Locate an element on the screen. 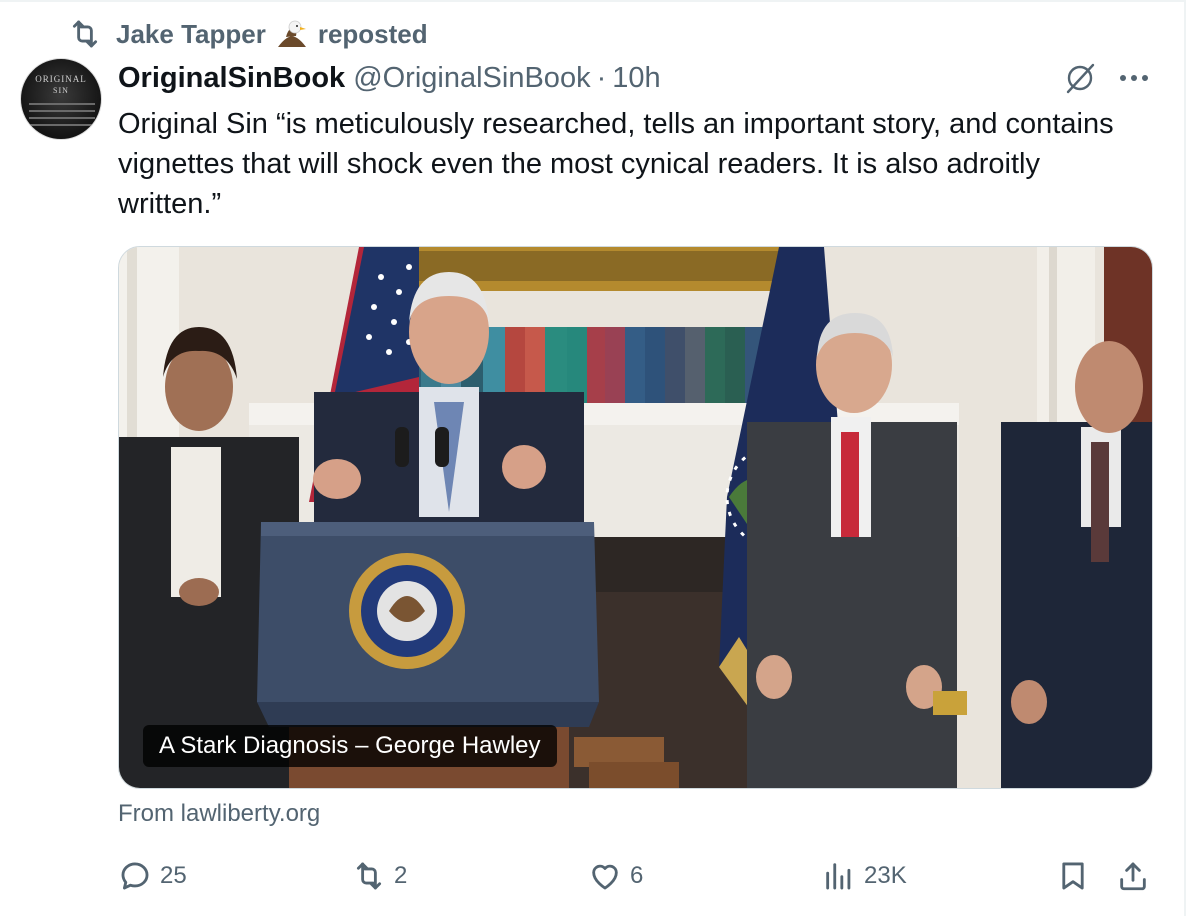 The width and height of the screenshot is (1186, 916). author-avatar: ORIGINAL SIN is located at coordinates (61, 99).